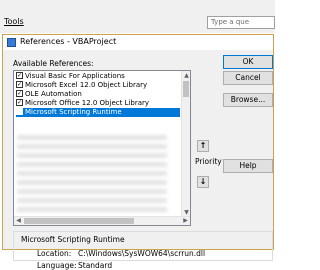 The image size is (320, 270). What do you see at coordinates (98, 94) in the screenshot?
I see `reference-item: ✓ OLE Automation` at bounding box center [98, 94].